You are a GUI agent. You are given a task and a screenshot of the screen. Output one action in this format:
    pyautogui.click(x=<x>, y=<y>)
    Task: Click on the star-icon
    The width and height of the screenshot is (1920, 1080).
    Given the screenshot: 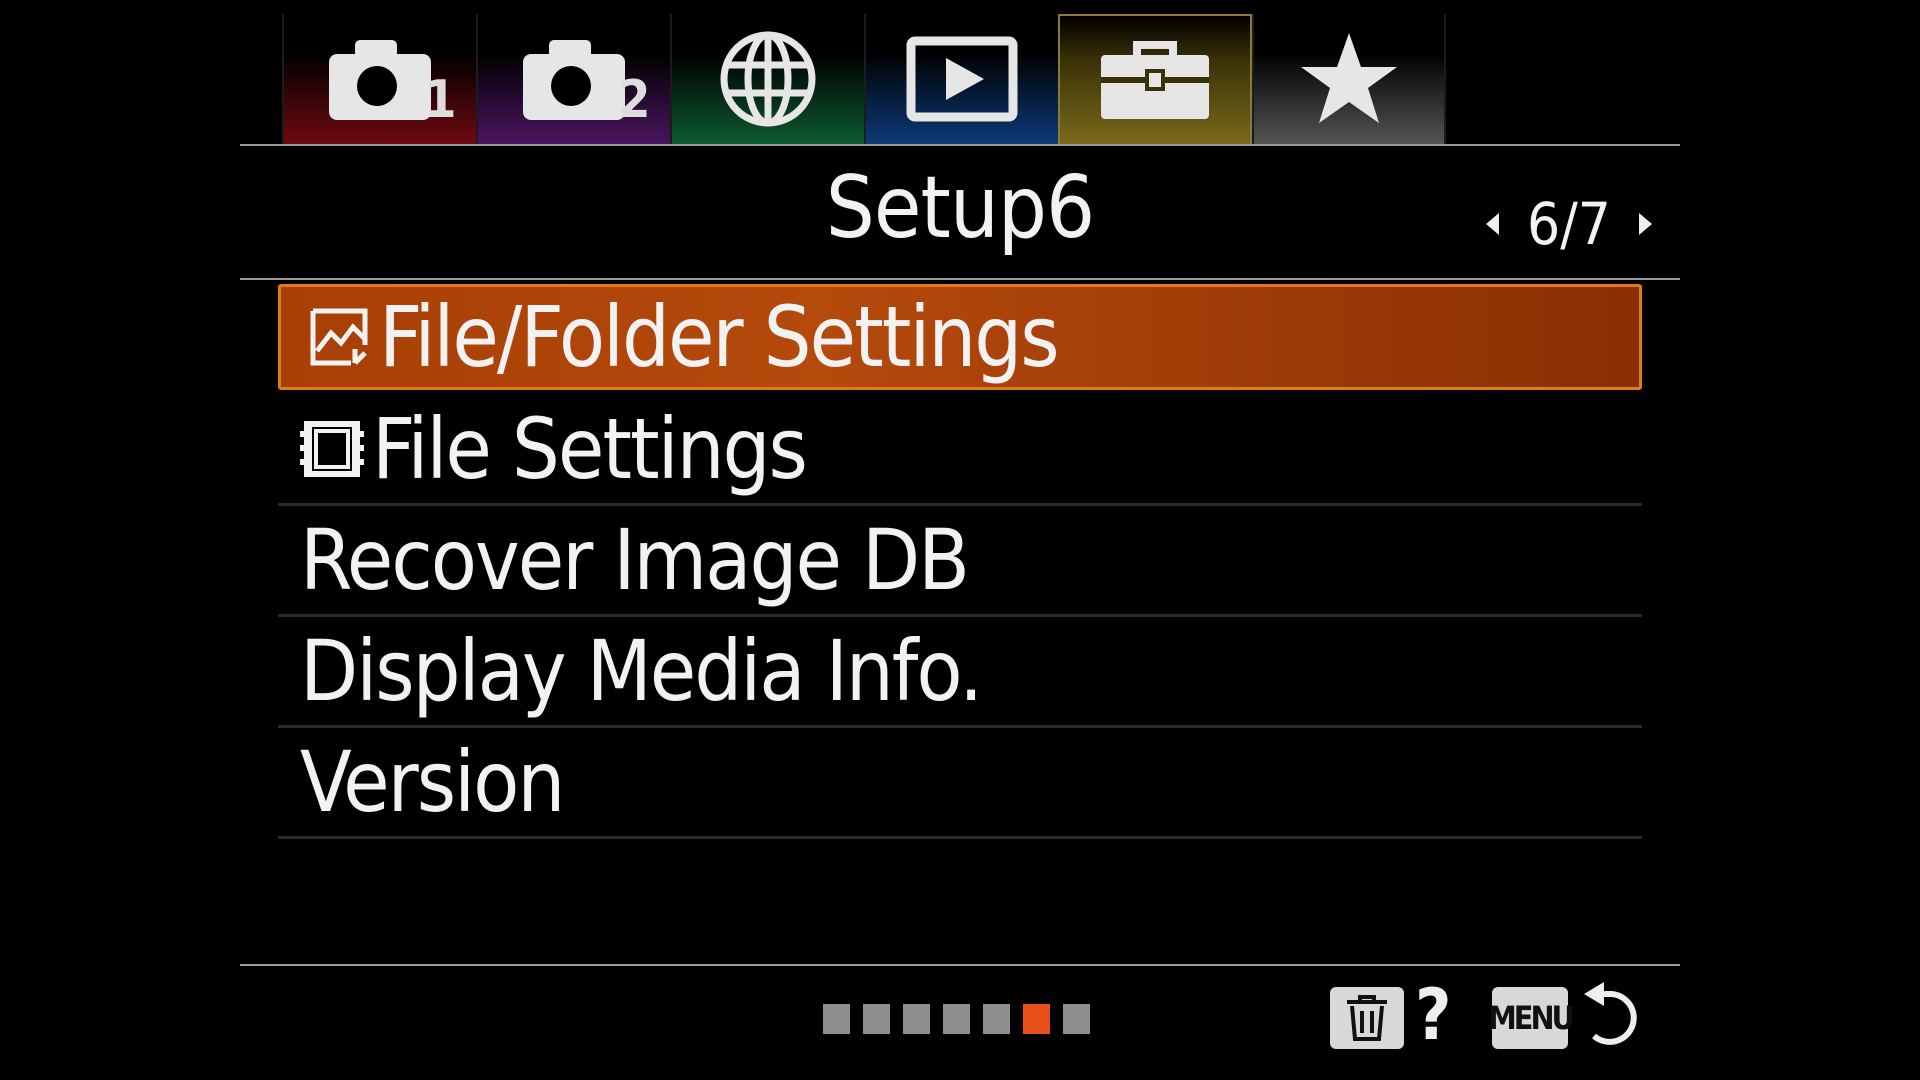 What is the action you would take?
    pyautogui.click(x=1349, y=78)
    